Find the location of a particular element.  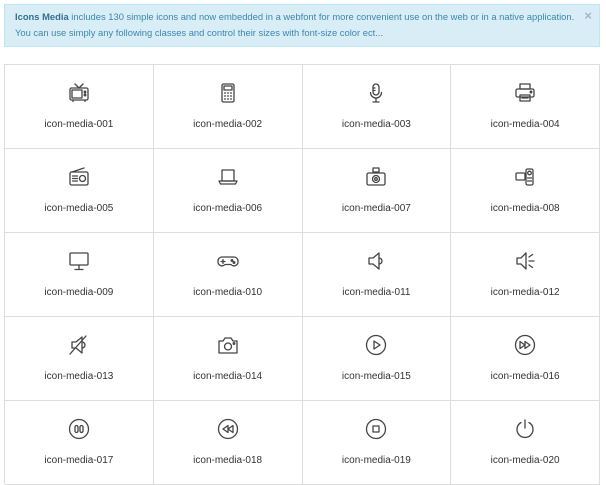

icon-tile-label: icon-media-014 is located at coordinates (228, 376).